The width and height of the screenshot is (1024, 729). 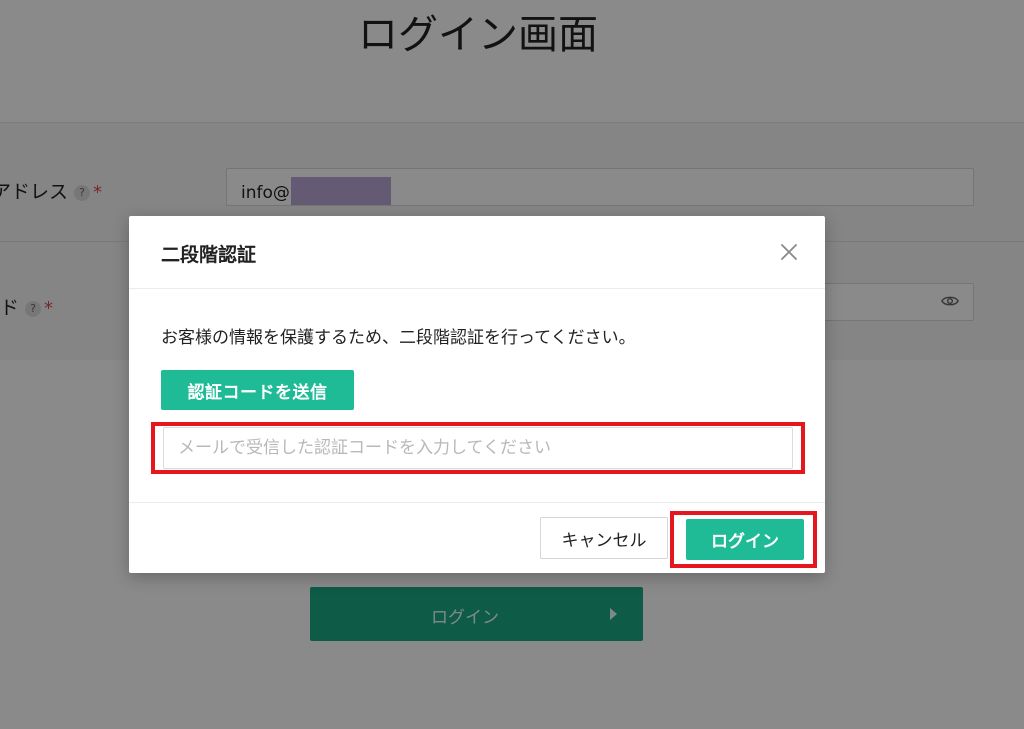 I want to click on dialog-login-button: ログイン, so click(x=745, y=539).